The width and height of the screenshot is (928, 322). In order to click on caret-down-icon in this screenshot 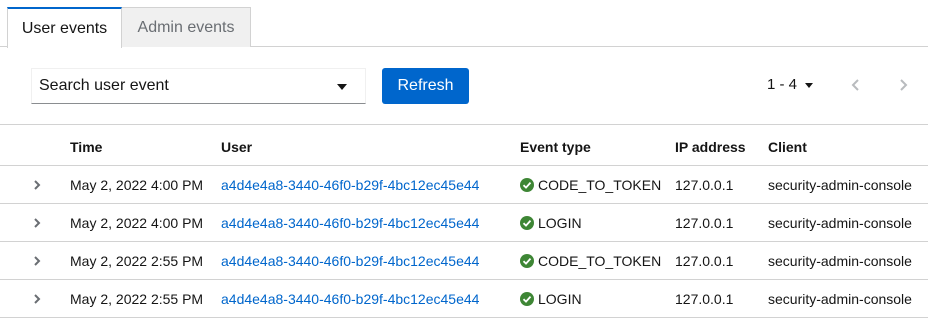, I will do `click(342, 87)`.